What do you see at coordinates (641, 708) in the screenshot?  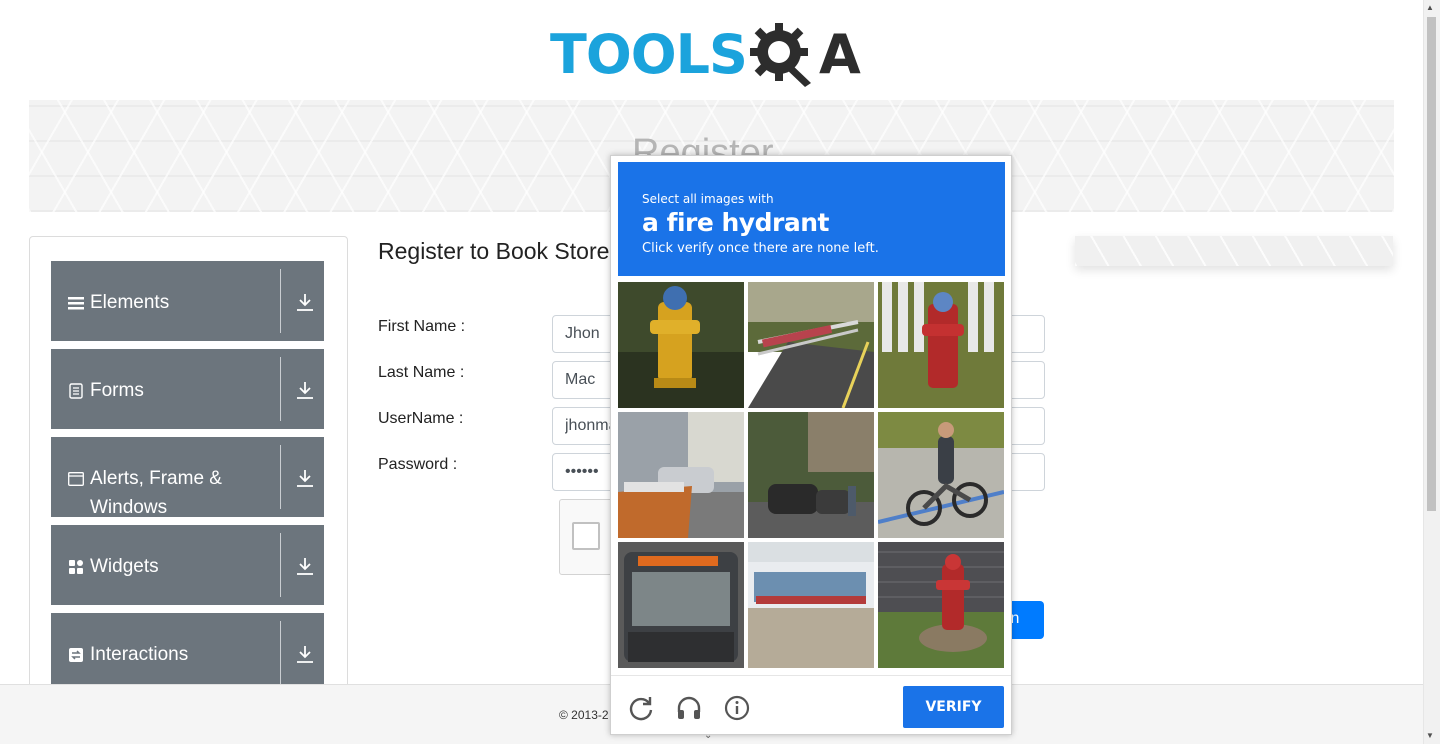 I see `refresh-icon` at bounding box center [641, 708].